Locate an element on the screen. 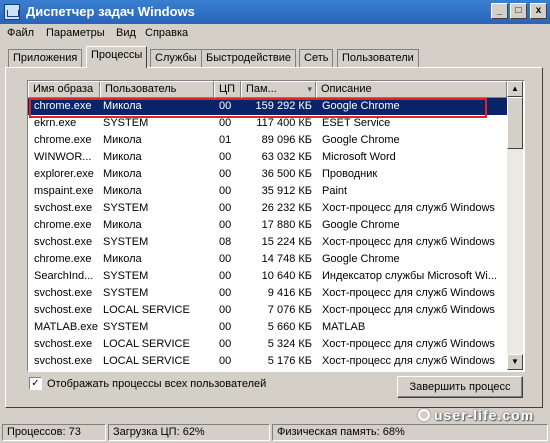 The width and height of the screenshot is (550, 443). table-row: ekrn.exe SYSTEM 00 117 400 КБ ESET Service is located at coordinates (267, 123).